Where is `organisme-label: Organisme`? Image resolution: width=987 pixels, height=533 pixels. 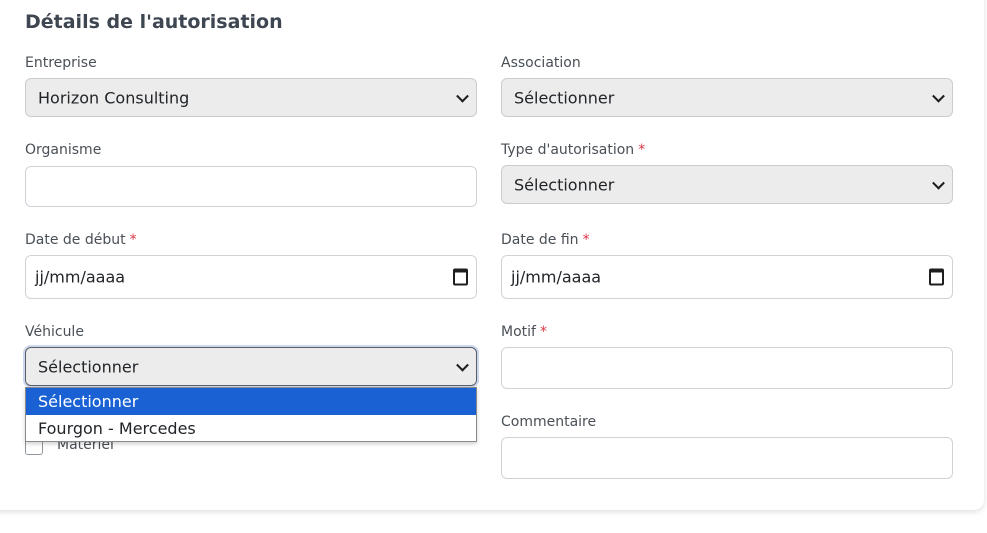 organisme-label: Organisme is located at coordinates (63, 150).